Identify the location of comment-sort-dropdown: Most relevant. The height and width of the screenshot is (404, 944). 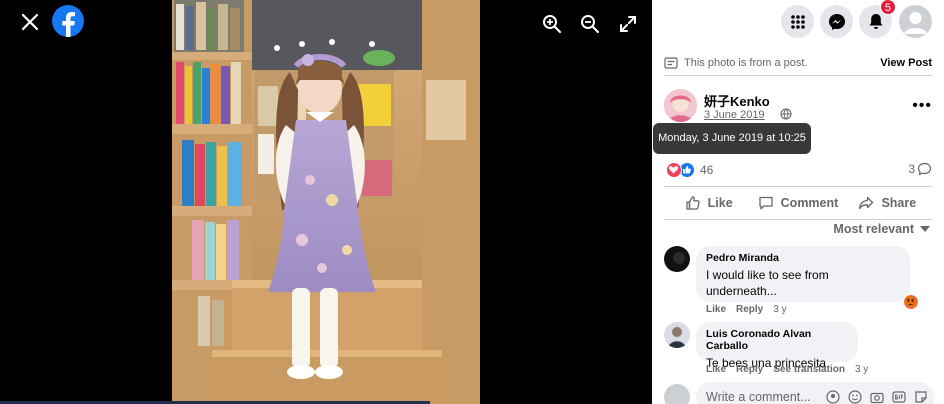
(881, 229).